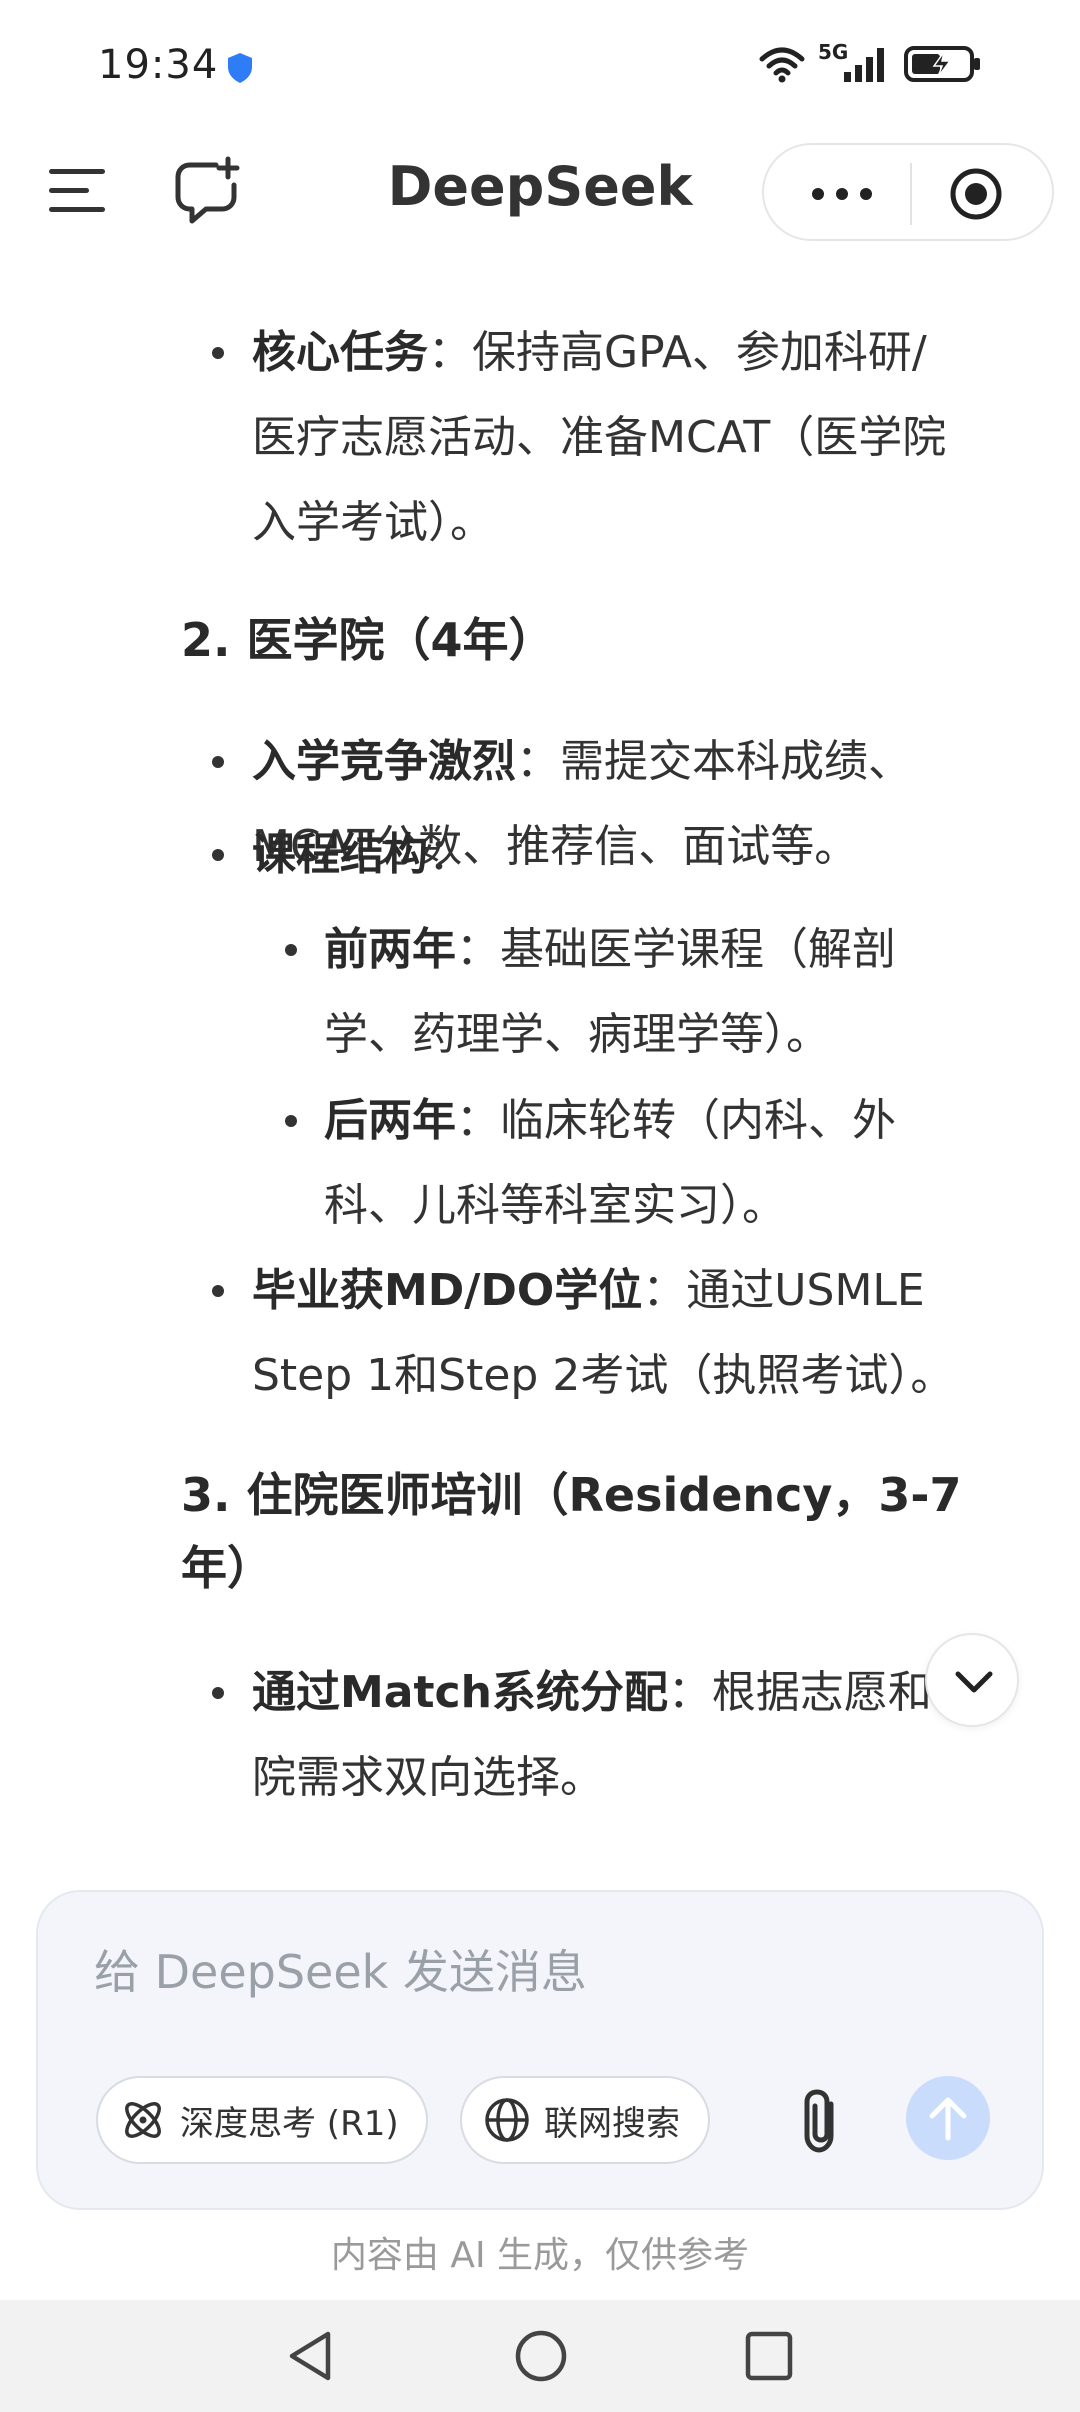 The height and width of the screenshot is (2412, 1080). Describe the element at coordinates (976, 194) in the screenshot. I see `record-icon` at that location.